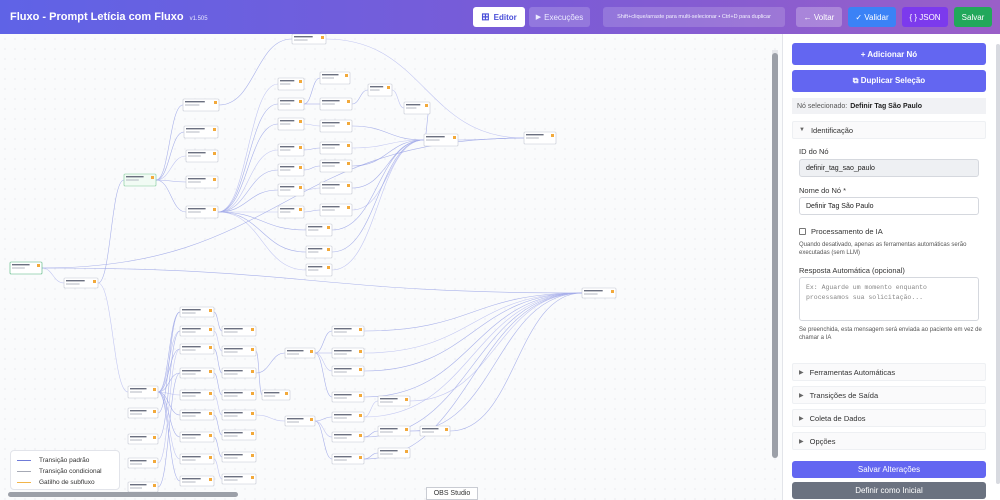  I want to click on set-initial-button: Definir como Inicial, so click(889, 490).